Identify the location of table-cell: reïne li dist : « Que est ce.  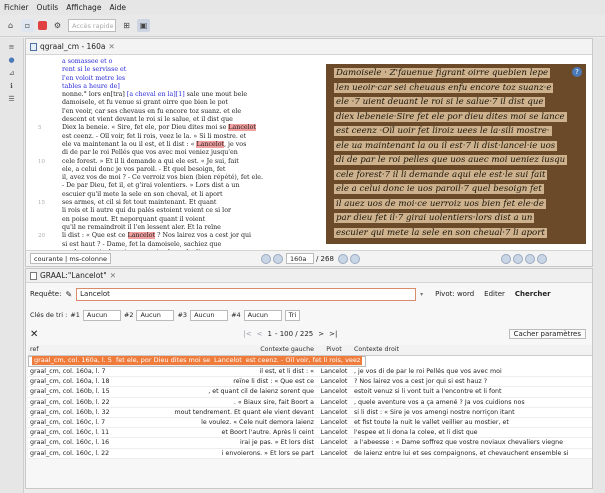
(222, 382).